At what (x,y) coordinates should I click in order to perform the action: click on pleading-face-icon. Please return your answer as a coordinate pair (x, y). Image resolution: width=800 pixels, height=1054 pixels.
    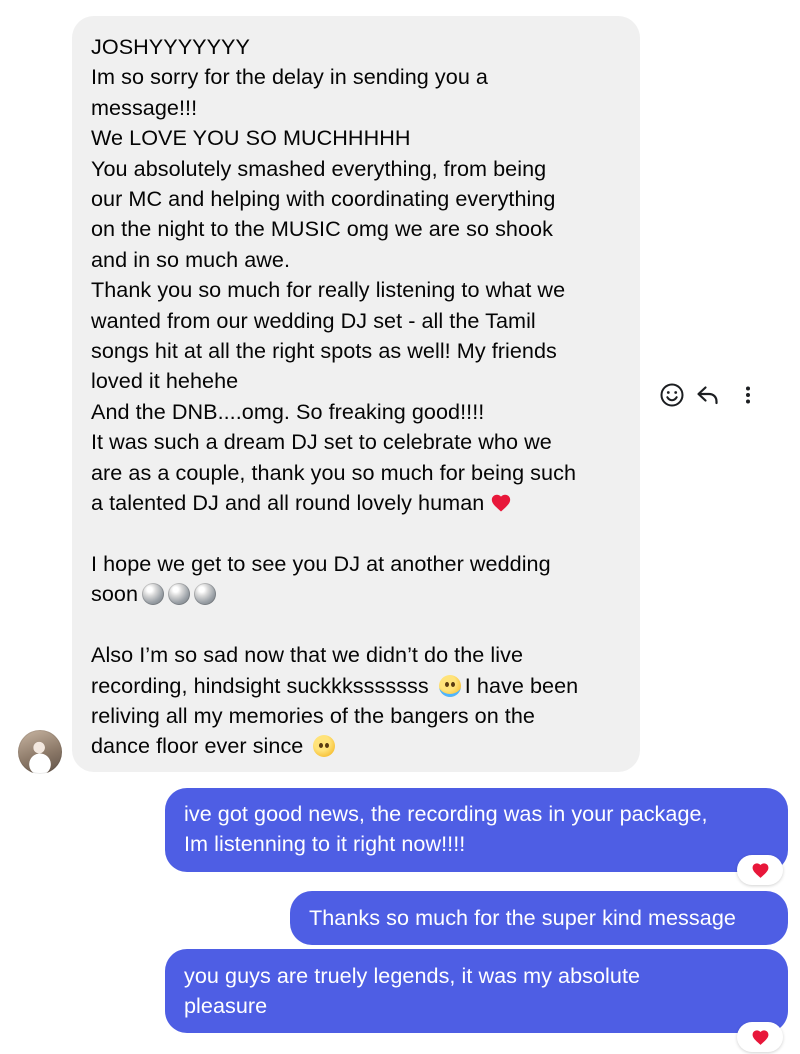
    Looking at the image, I should click on (324, 746).